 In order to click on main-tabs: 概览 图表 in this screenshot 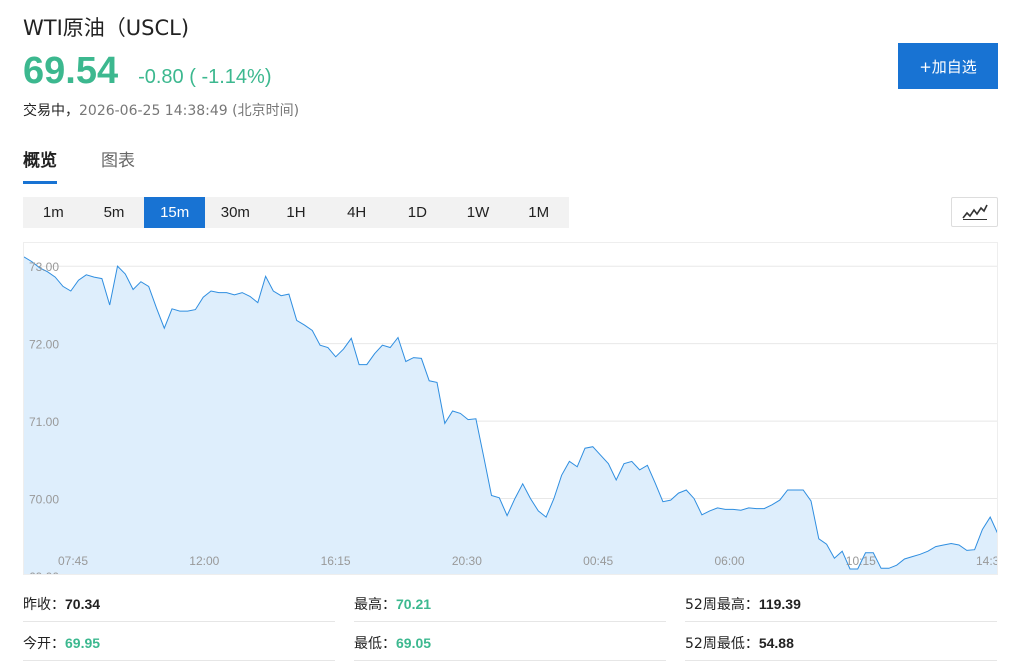, I will do `click(101, 165)`.